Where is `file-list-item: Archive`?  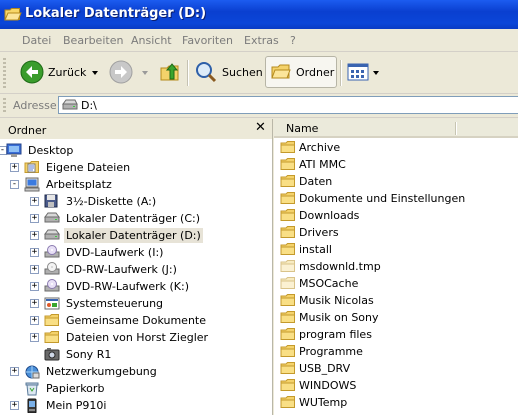
file-list-item: Archive is located at coordinates (310, 147).